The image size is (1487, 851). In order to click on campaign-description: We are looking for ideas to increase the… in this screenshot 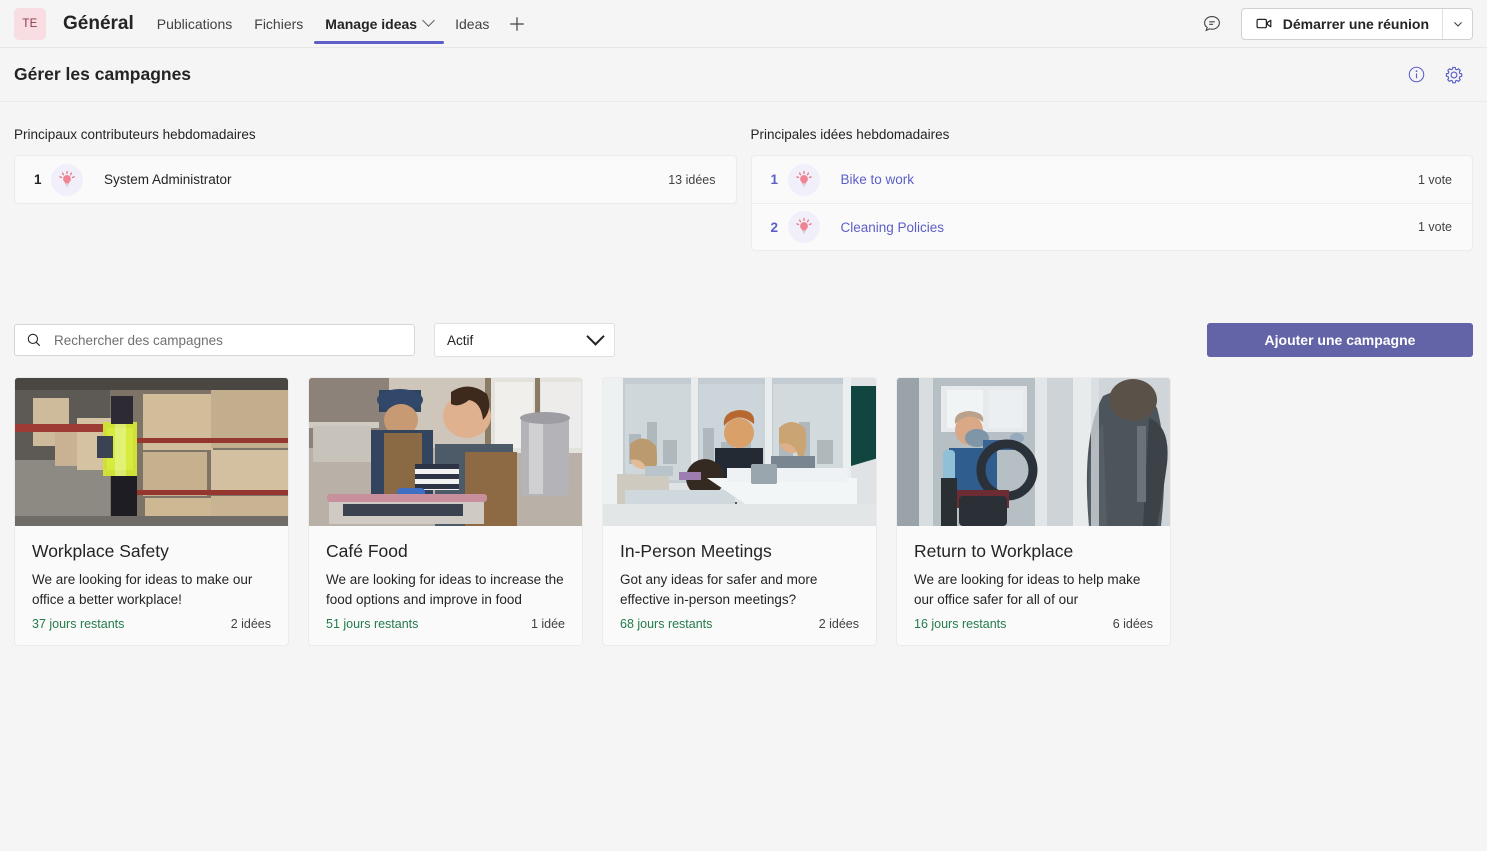, I will do `click(445, 589)`.